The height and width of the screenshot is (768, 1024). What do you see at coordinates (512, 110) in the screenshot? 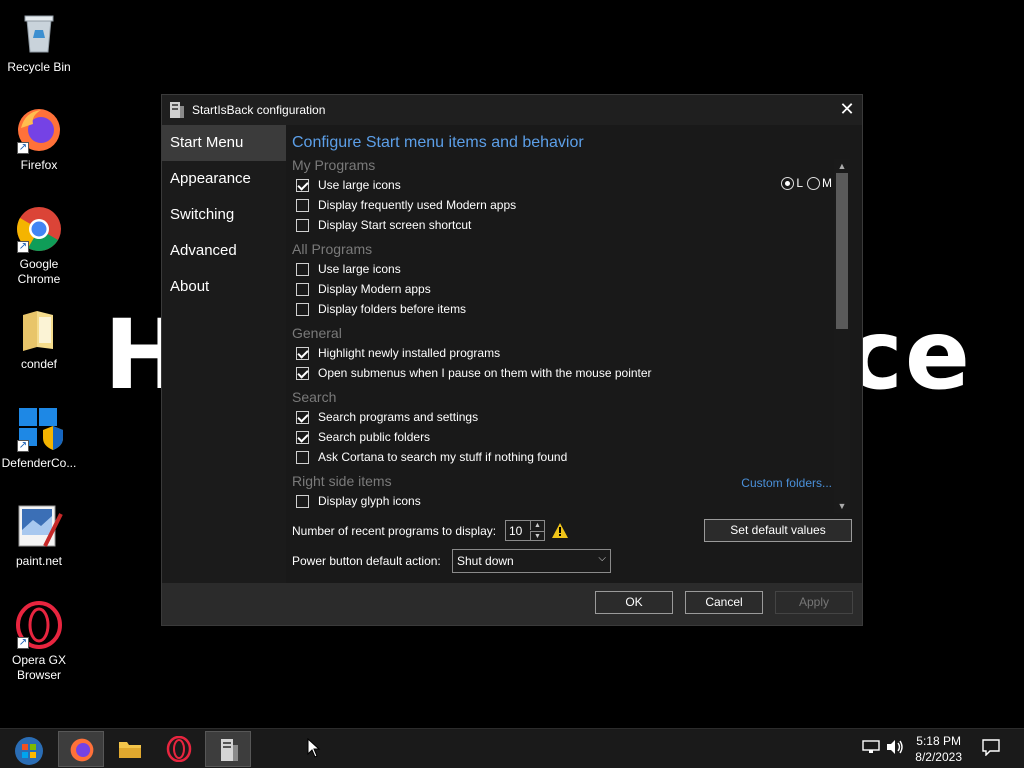
I see `title-bar: StartIsBack configuration ✕` at bounding box center [512, 110].